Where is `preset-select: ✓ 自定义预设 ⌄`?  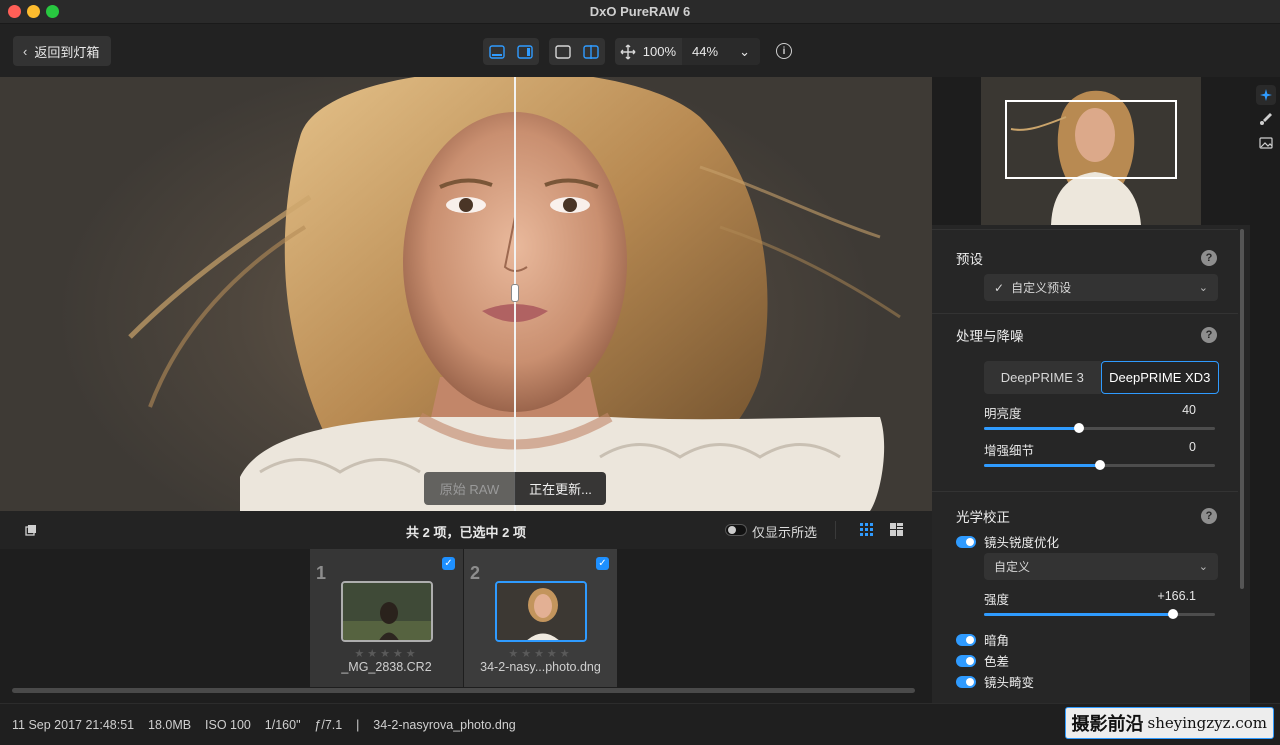
preset-select: ✓ 自定义预设 ⌄ is located at coordinates (1101, 287).